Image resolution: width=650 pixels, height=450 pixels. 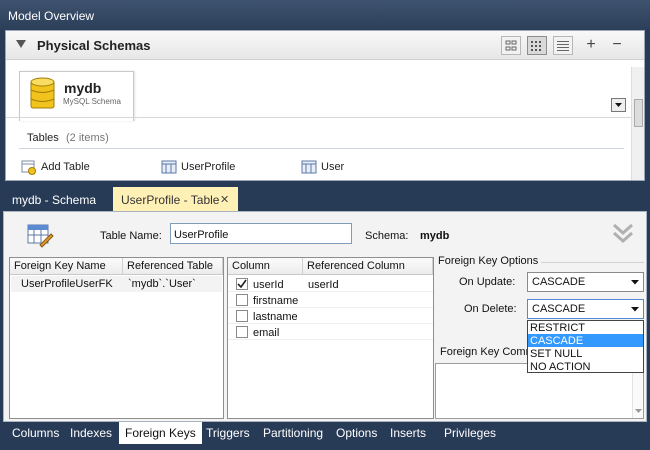 I want to click on table-row: firstname, so click(x=330, y=300).